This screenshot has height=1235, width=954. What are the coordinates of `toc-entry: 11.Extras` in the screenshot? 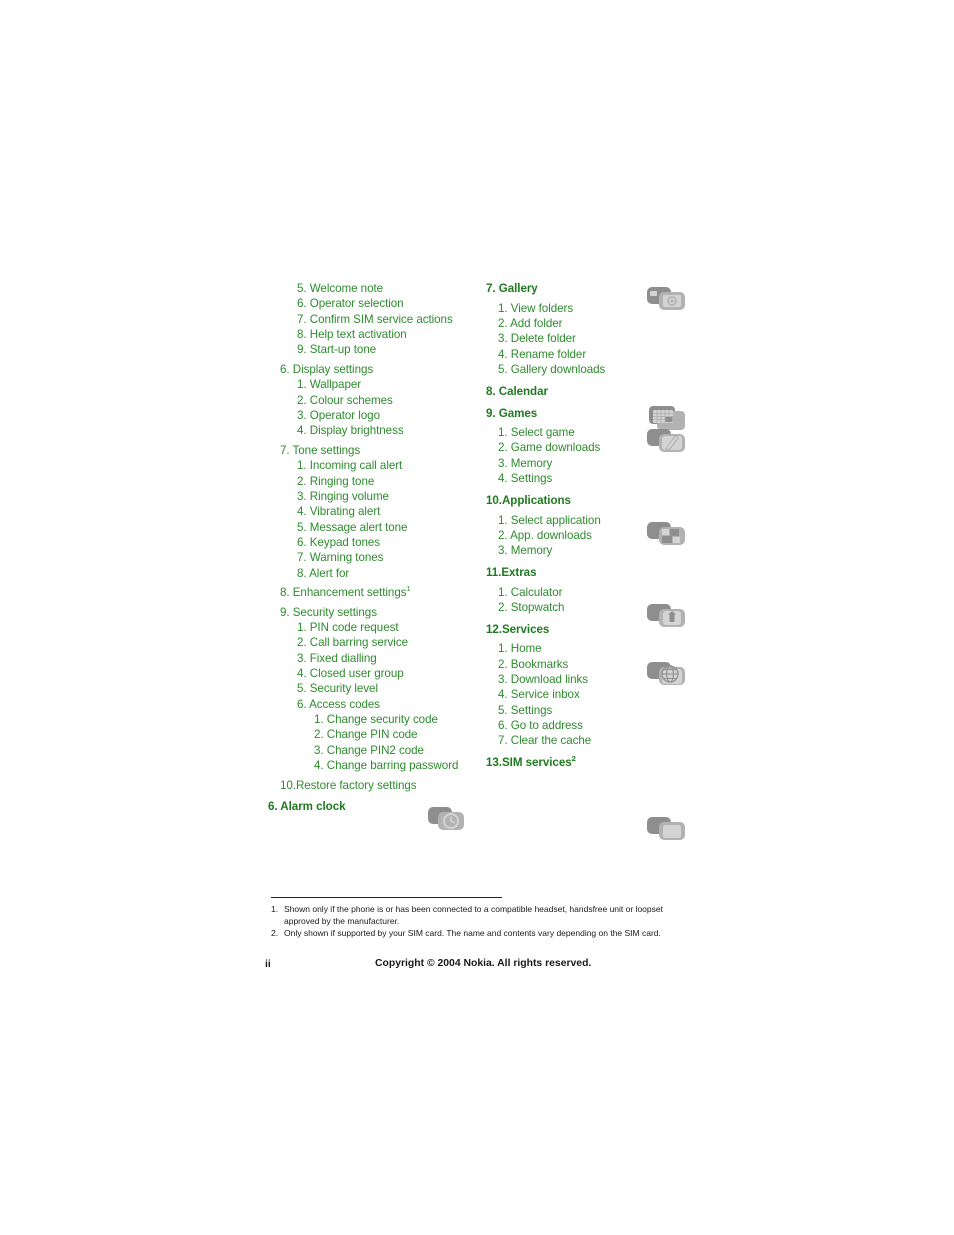 It's located at (592, 572).